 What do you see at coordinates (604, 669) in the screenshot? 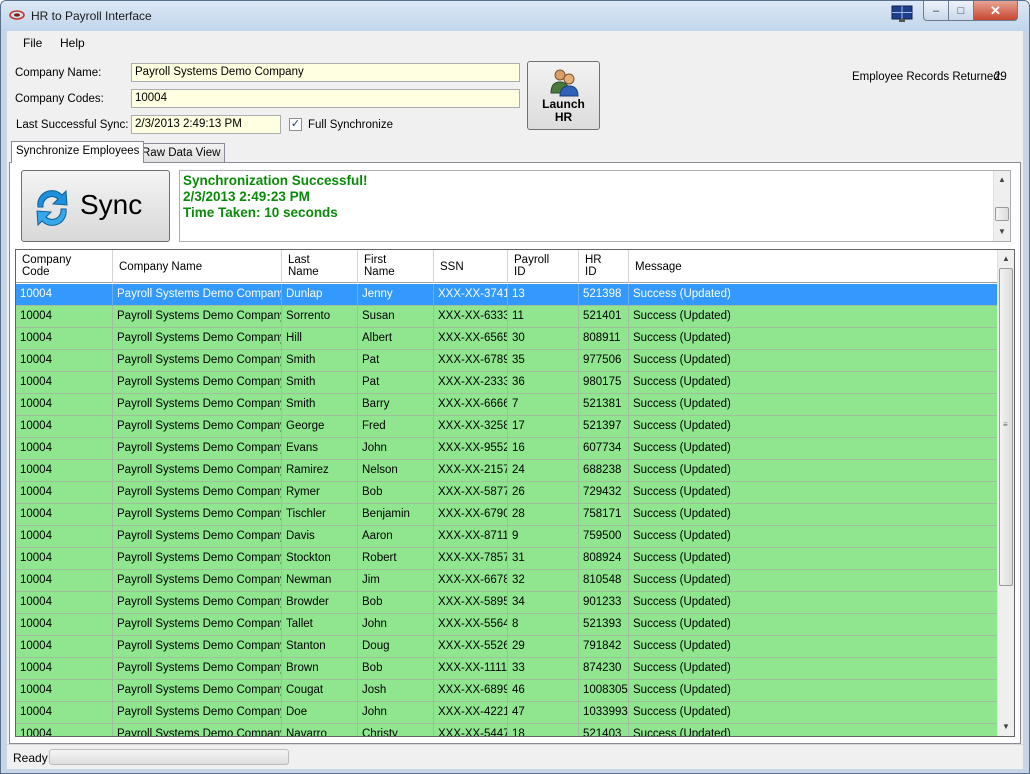
I see `cell-hr-id: 874230` at bounding box center [604, 669].